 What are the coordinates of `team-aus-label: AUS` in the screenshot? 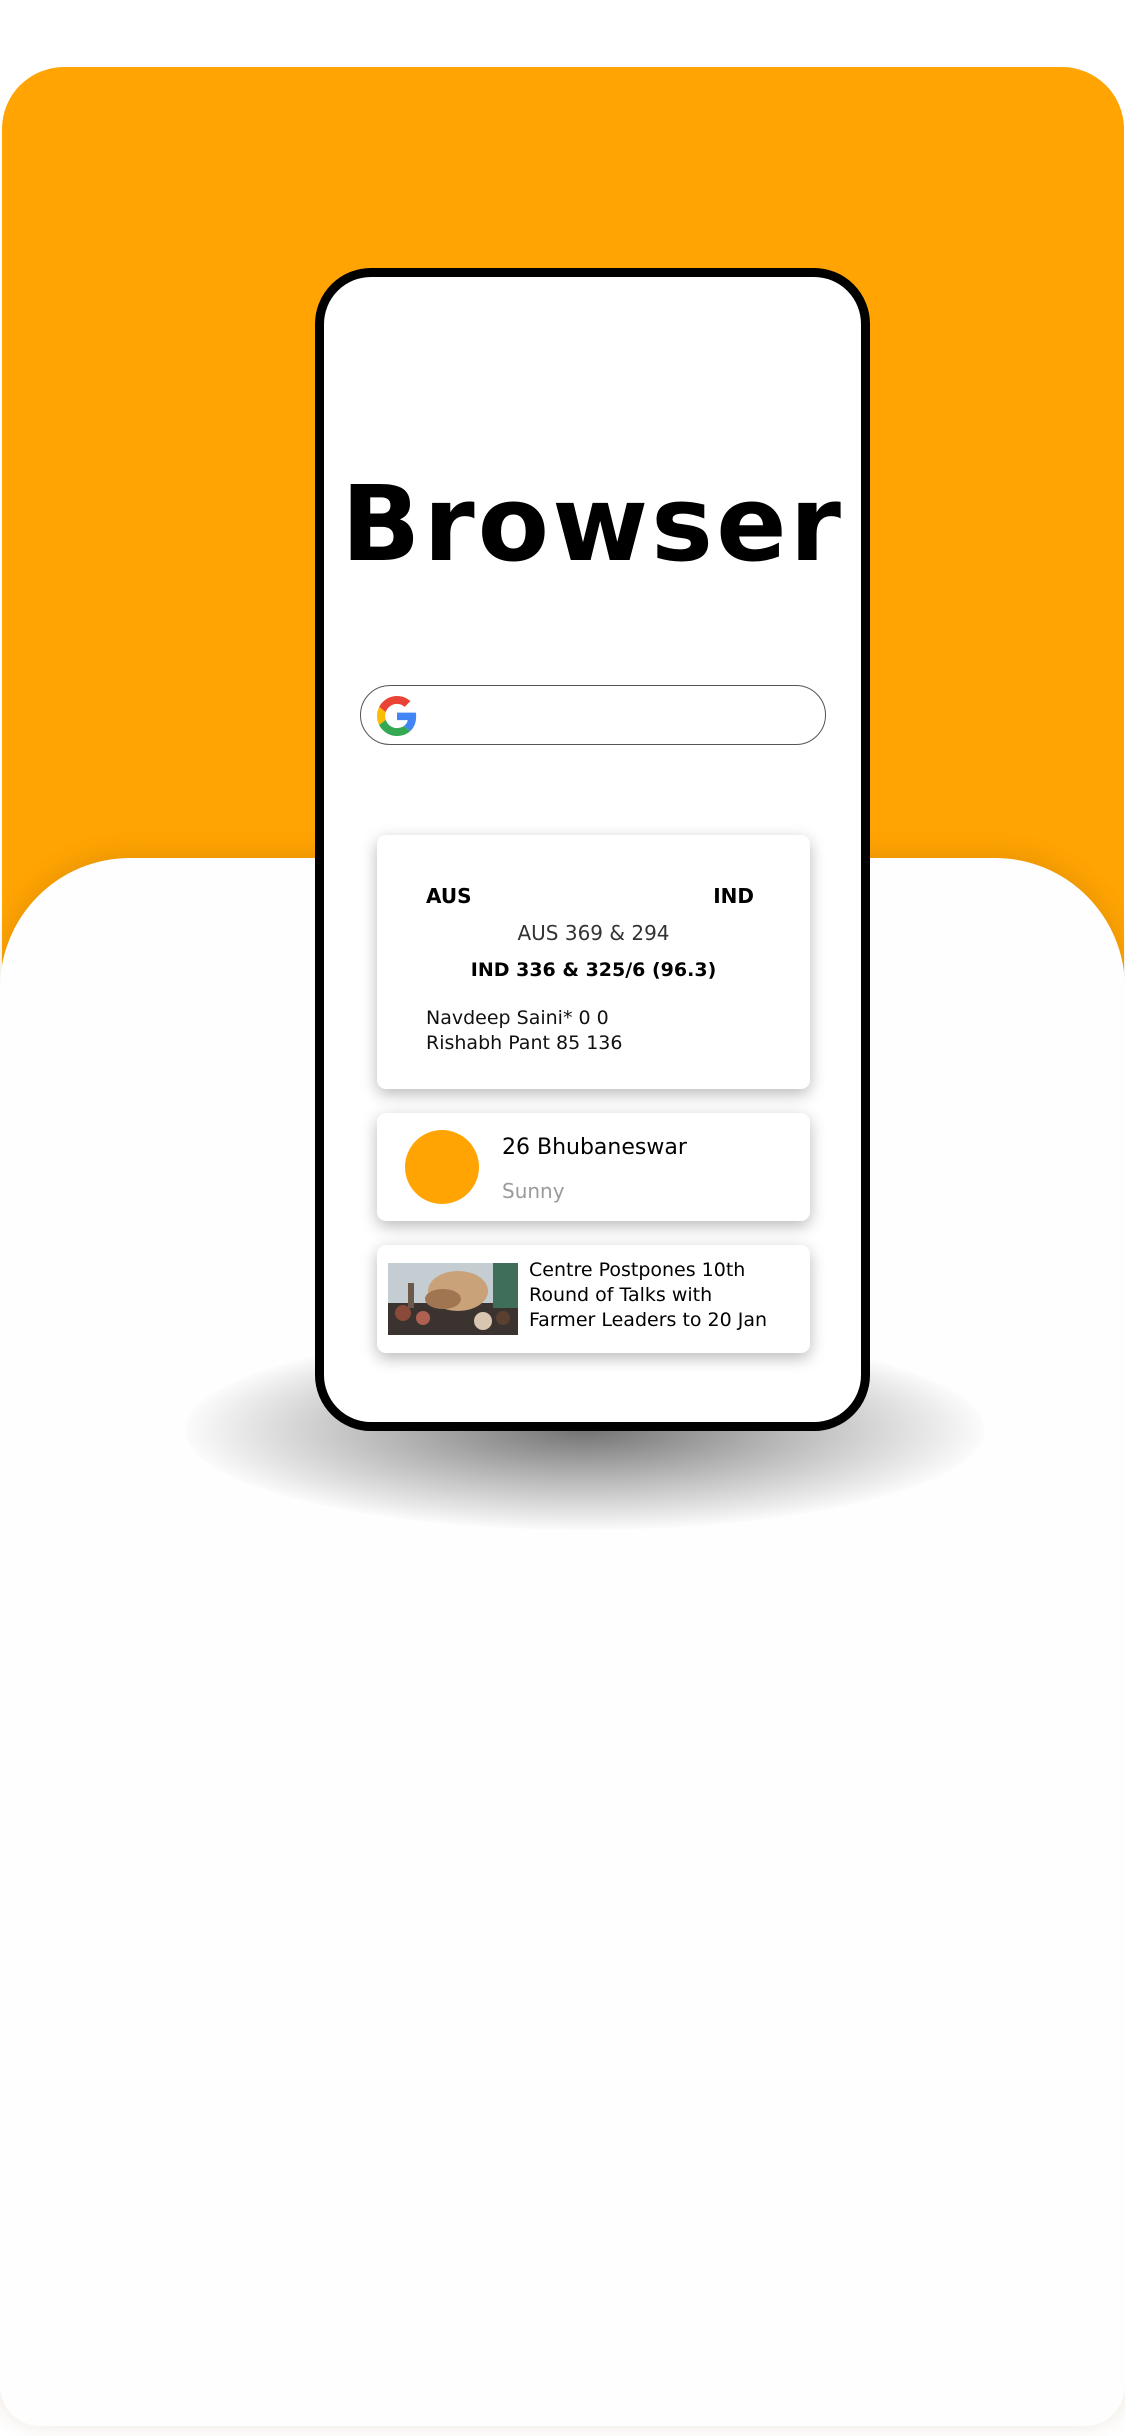 It's located at (449, 896).